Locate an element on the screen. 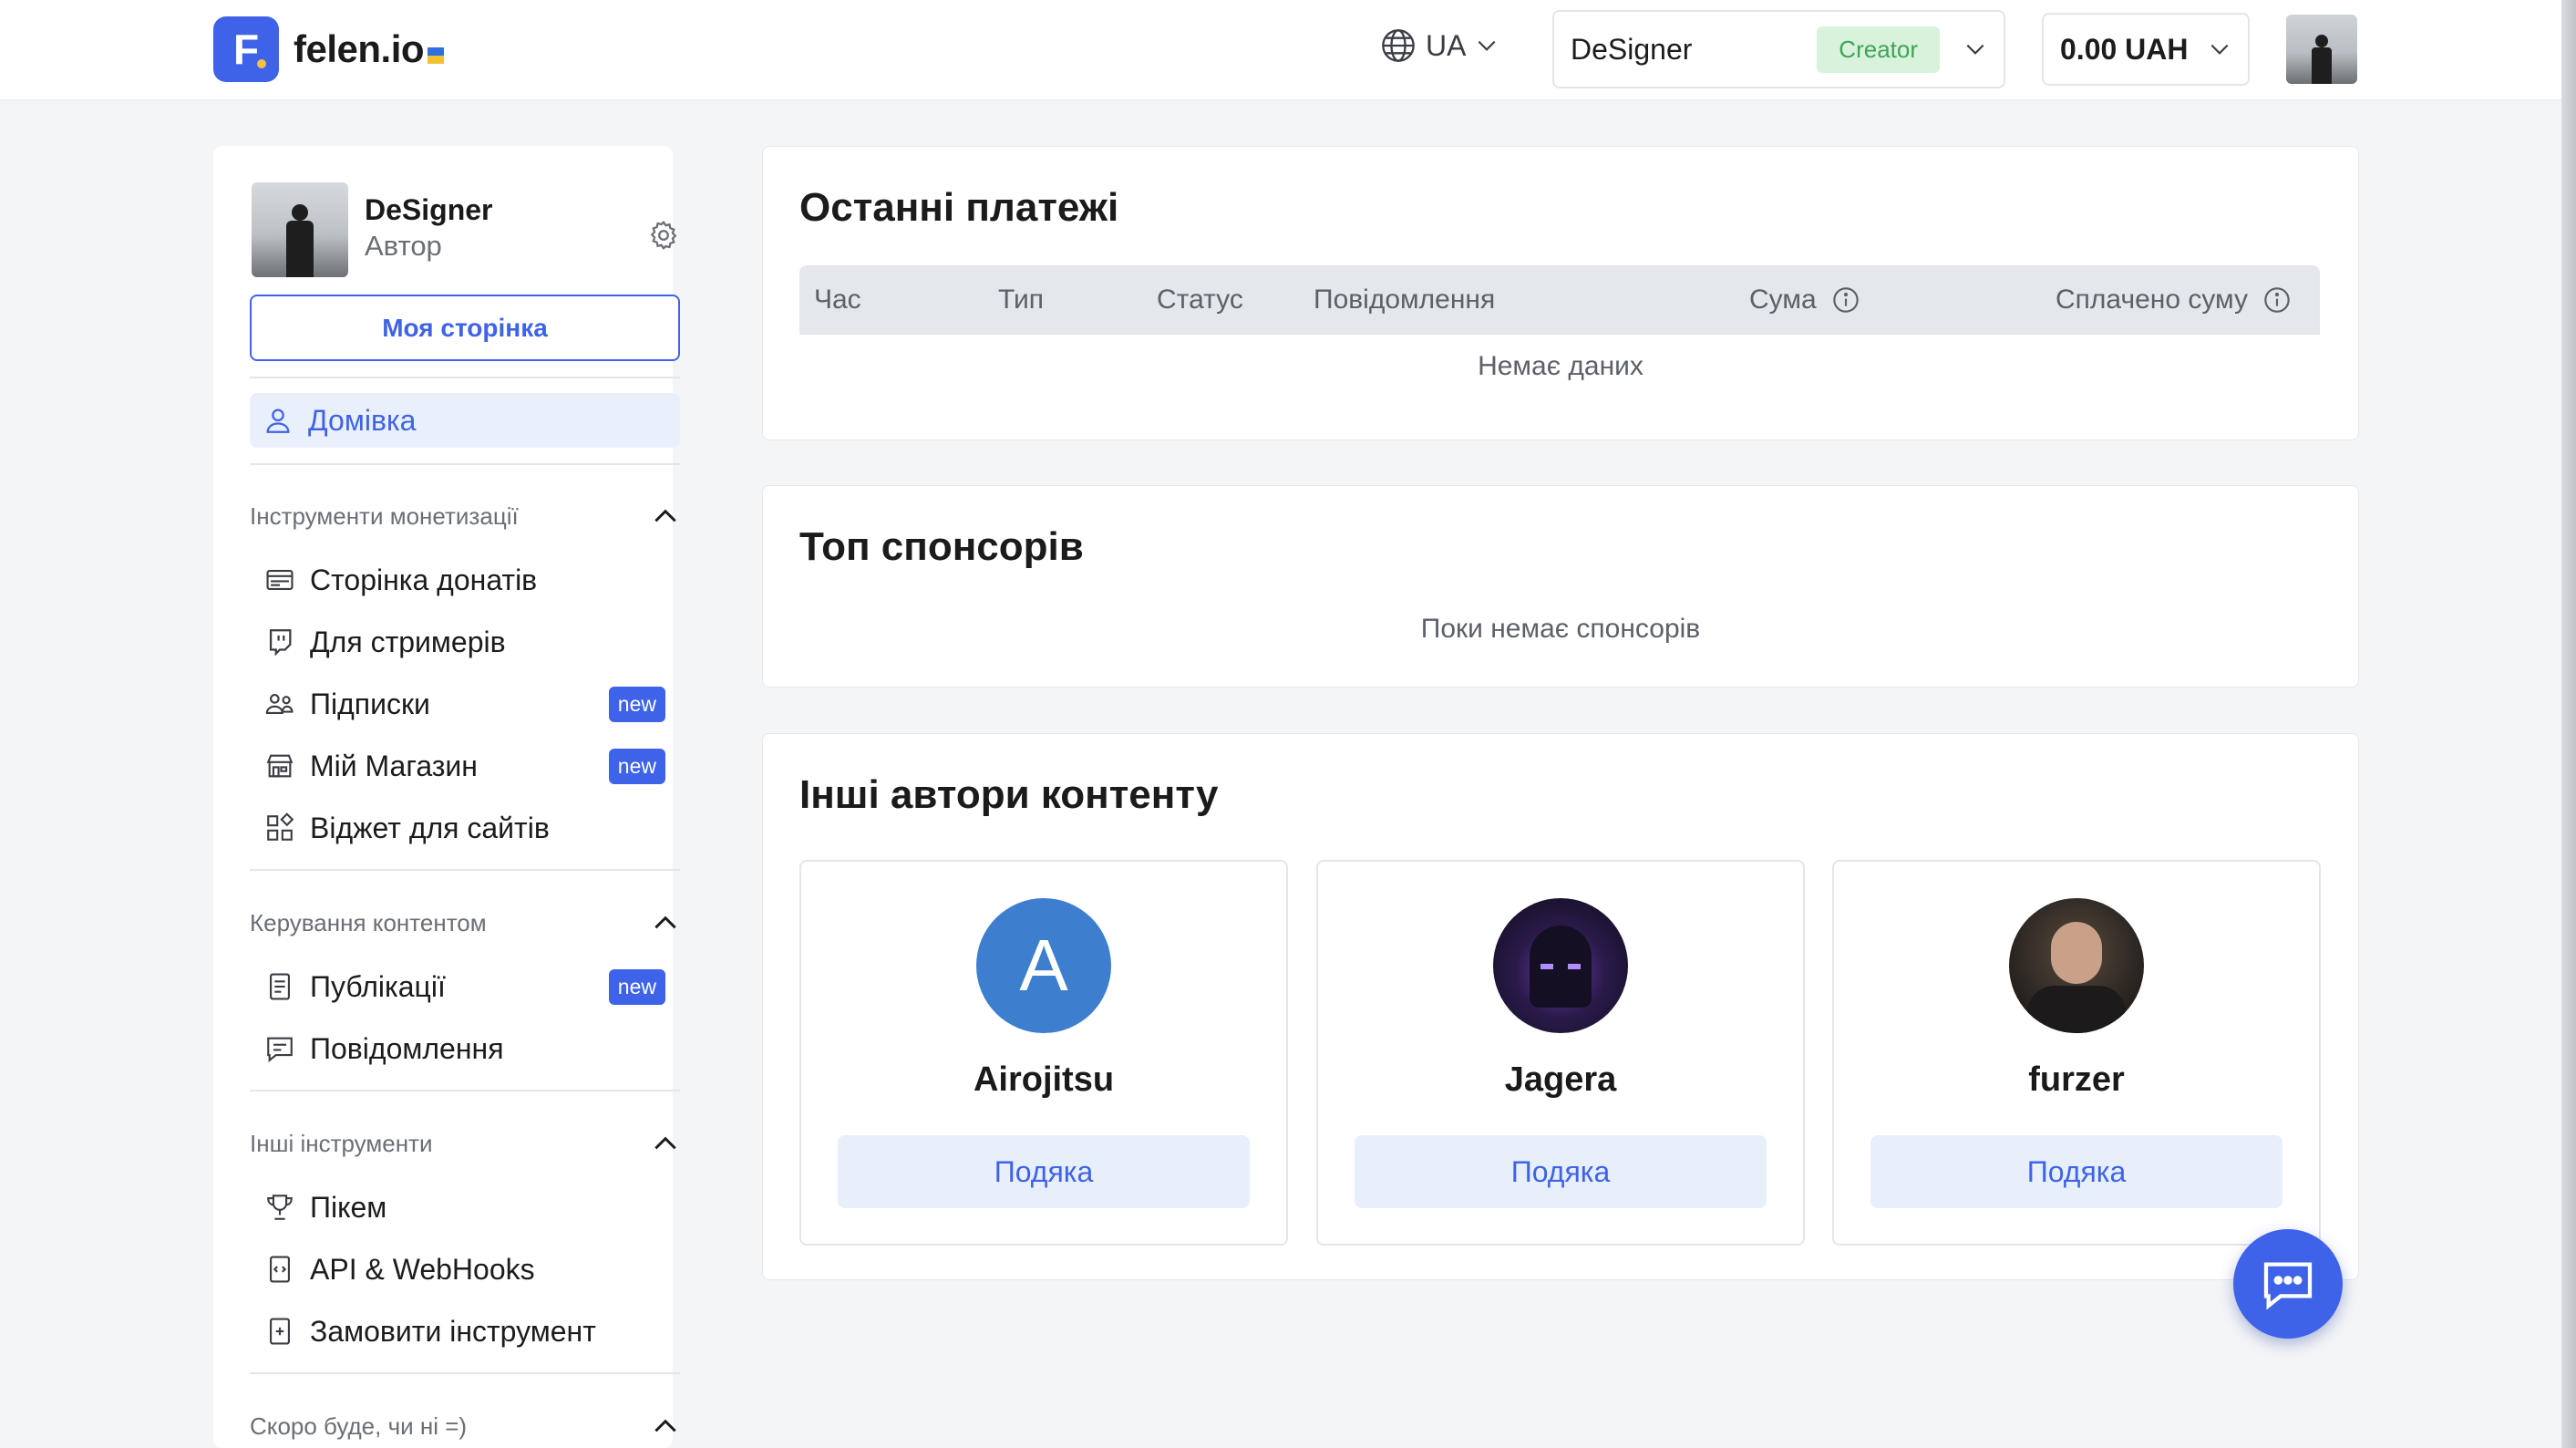 The image size is (2576, 1448). twitch-icon is located at coordinates (280, 643).